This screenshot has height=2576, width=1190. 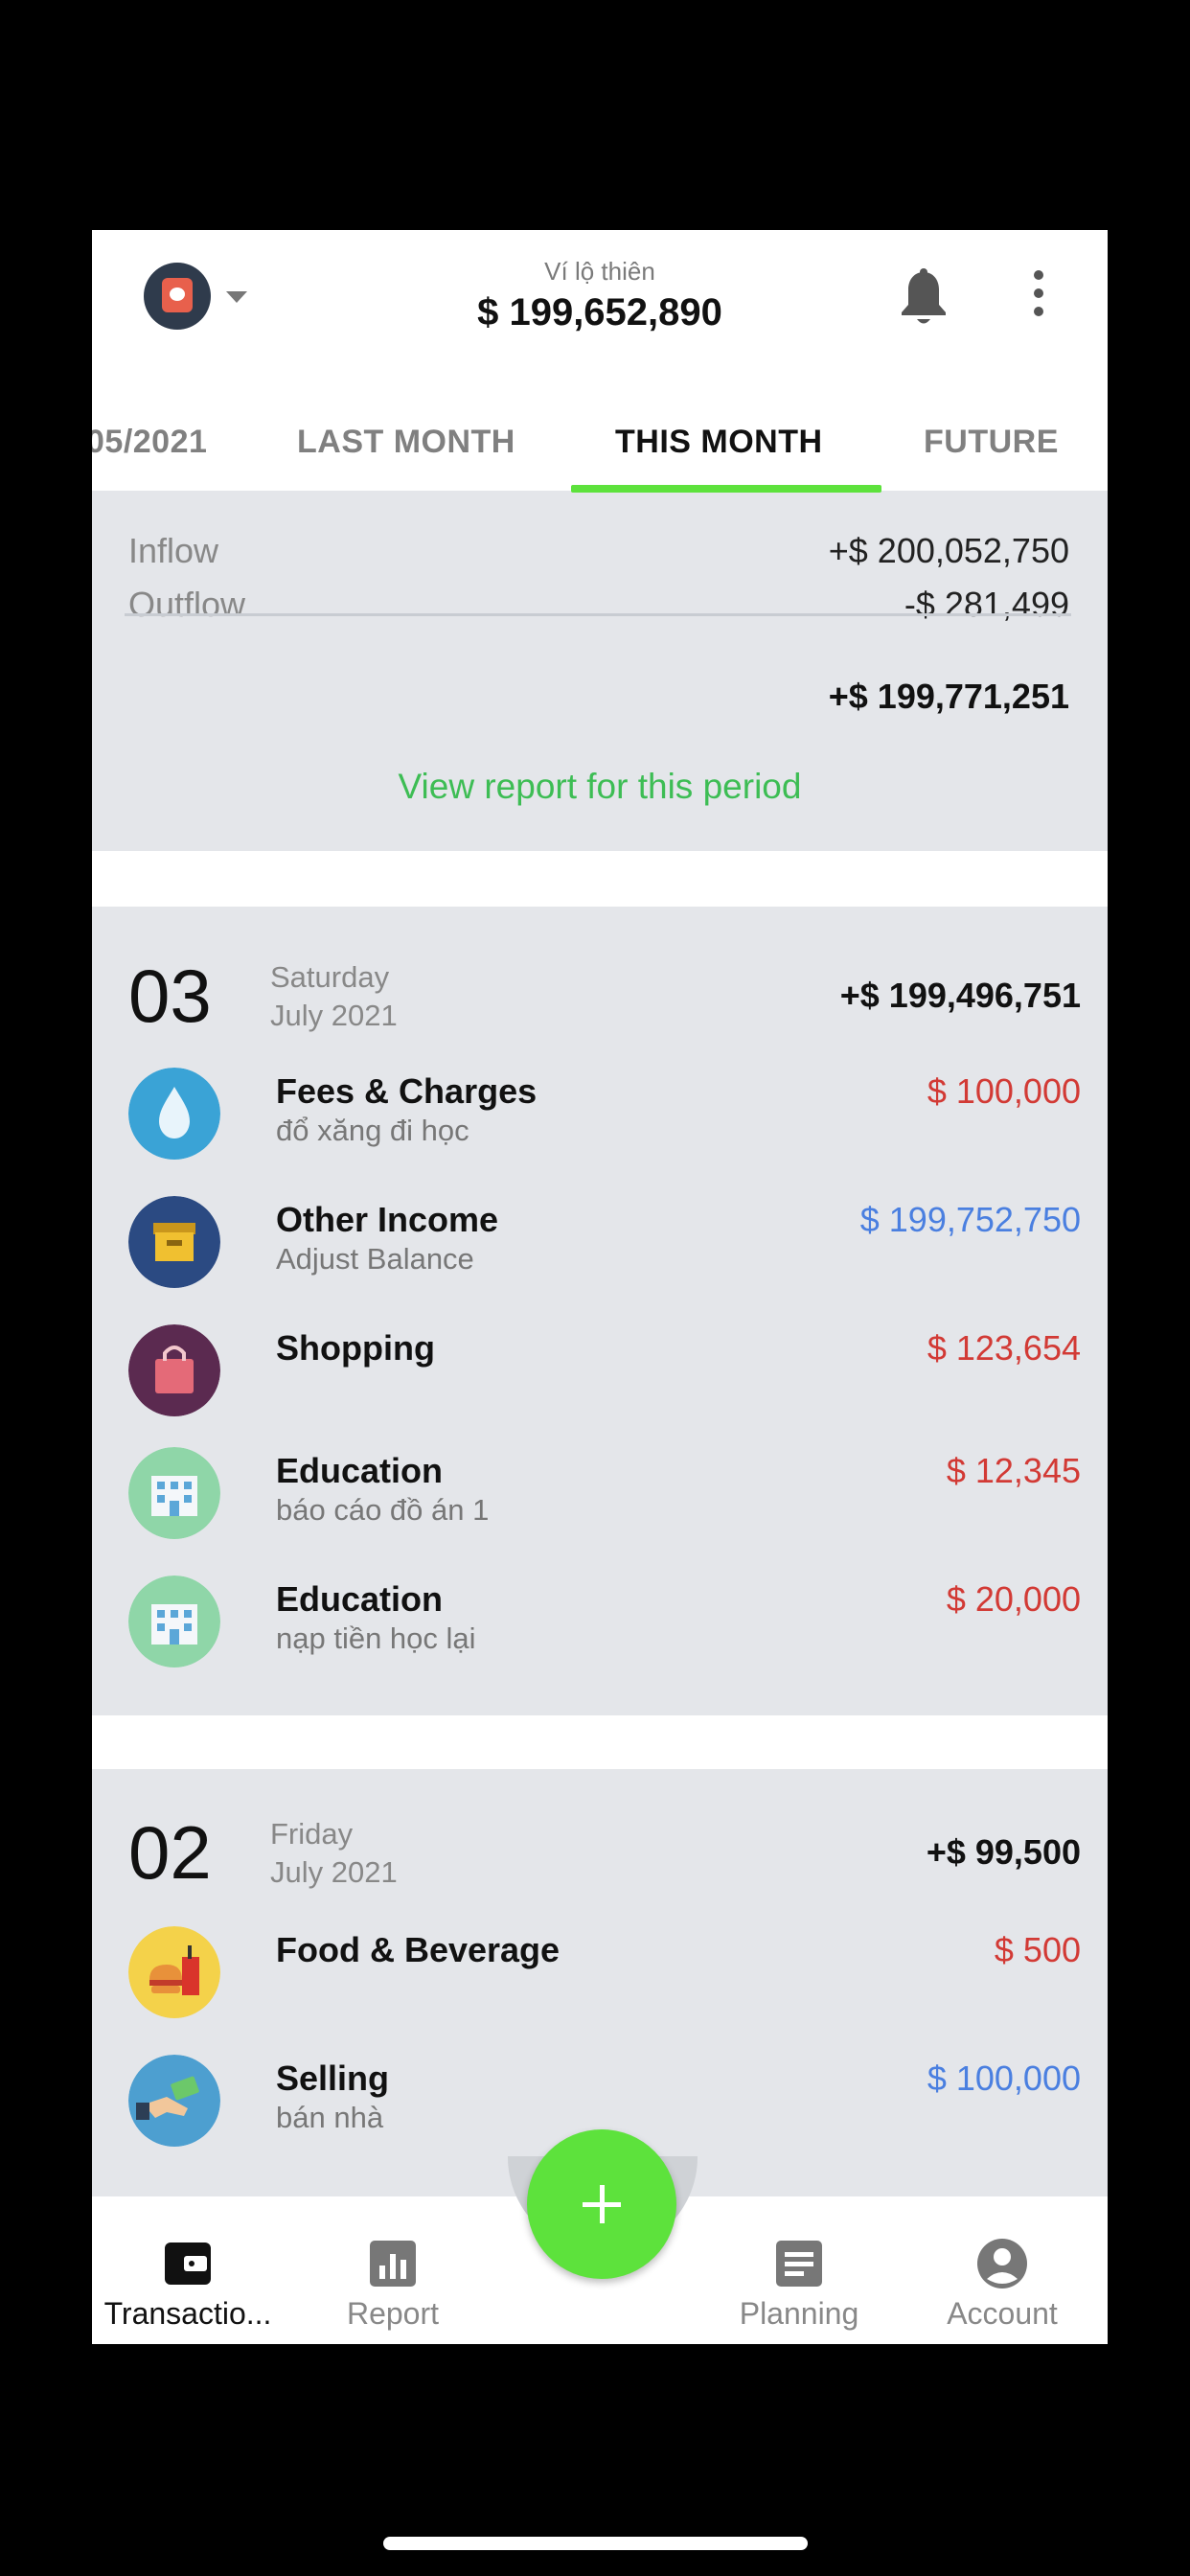 I want to click on nav-label: Planning, so click(x=799, y=2313).